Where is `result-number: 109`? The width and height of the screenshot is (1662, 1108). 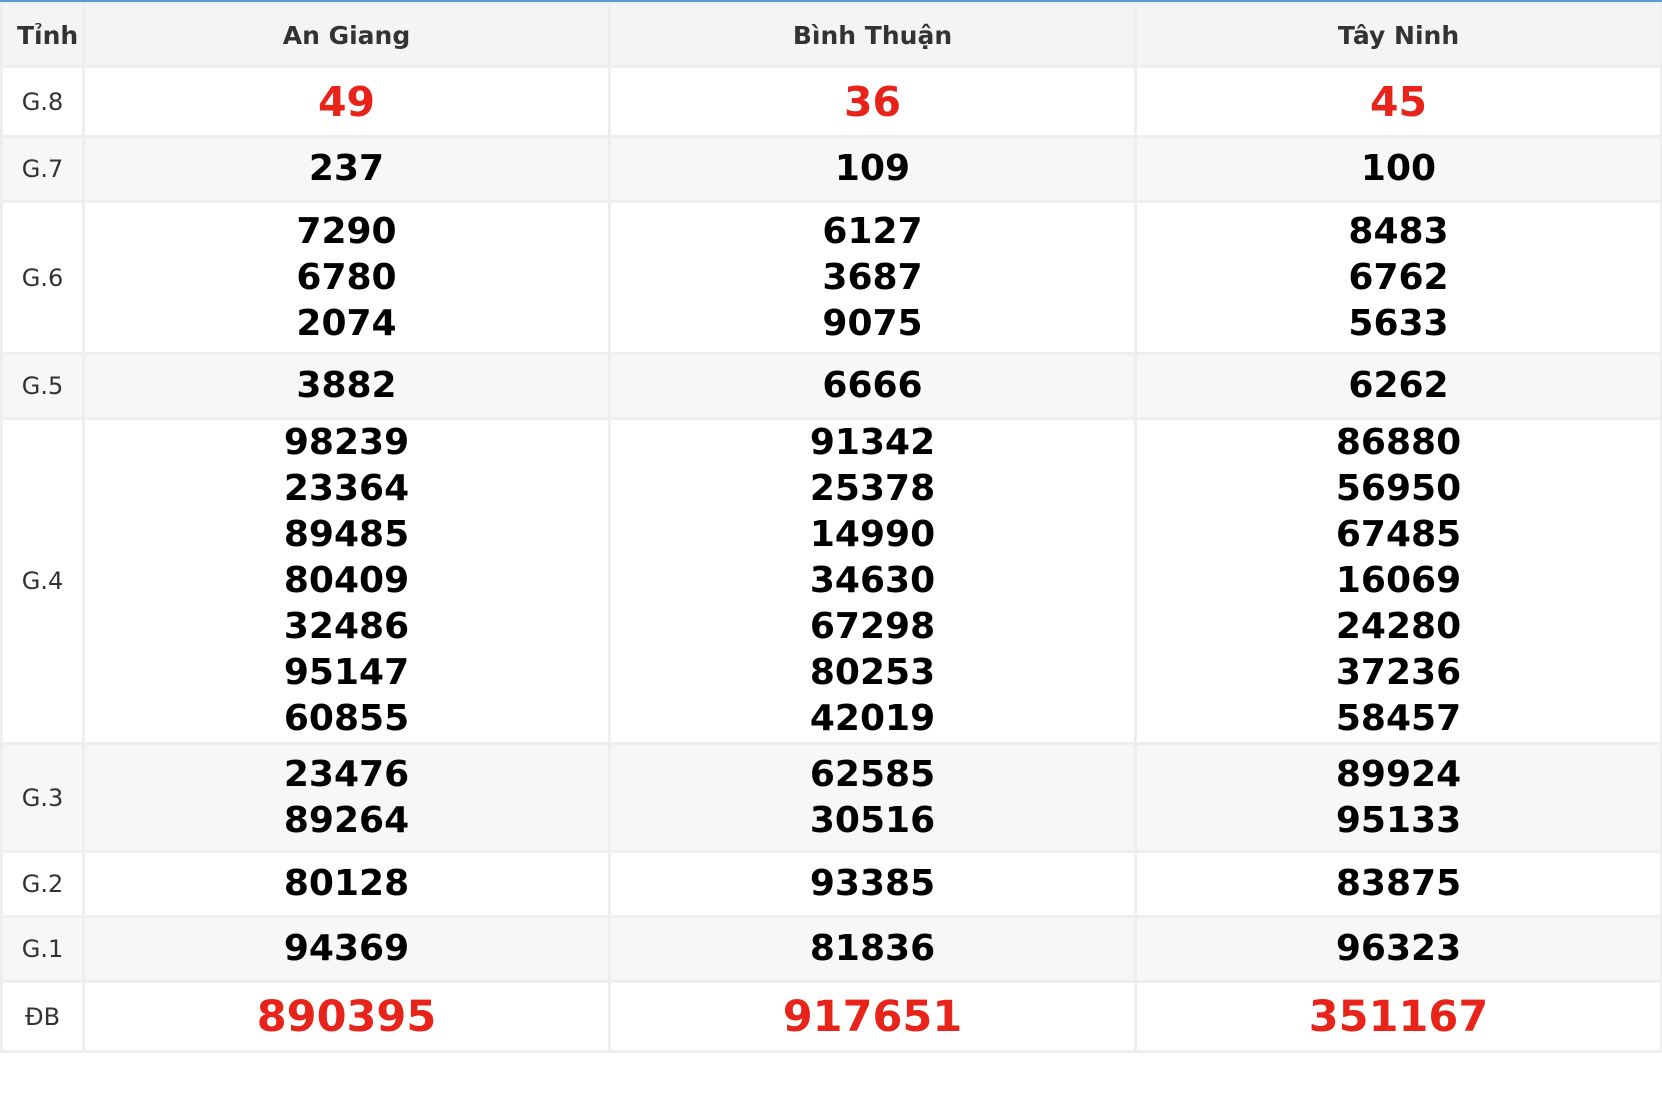
result-number: 109 is located at coordinates (872, 168).